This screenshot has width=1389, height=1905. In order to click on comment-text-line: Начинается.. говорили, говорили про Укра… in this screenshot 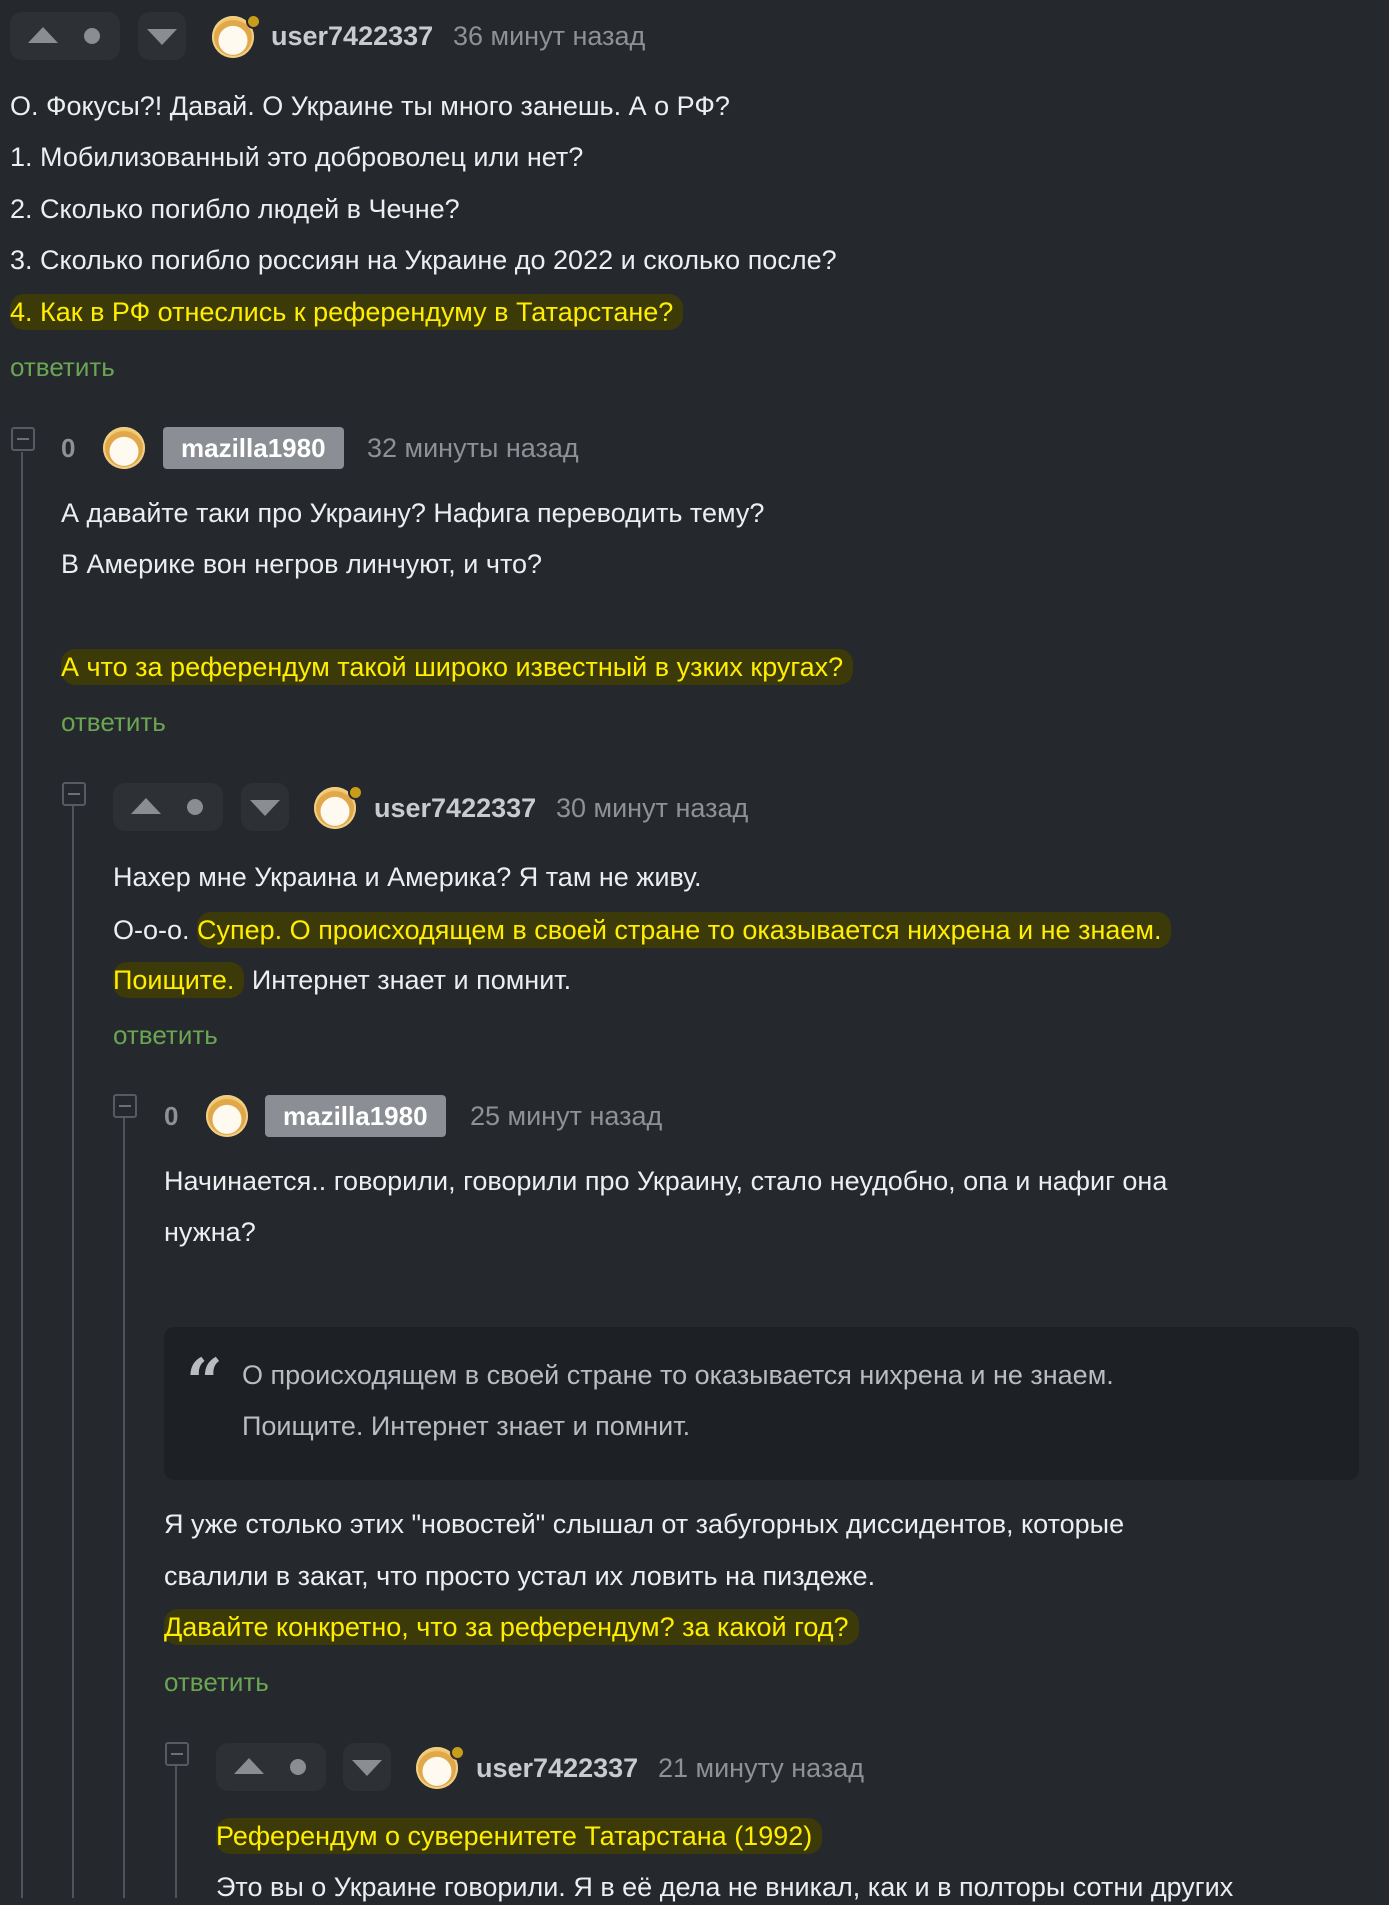, I will do `click(666, 1181)`.